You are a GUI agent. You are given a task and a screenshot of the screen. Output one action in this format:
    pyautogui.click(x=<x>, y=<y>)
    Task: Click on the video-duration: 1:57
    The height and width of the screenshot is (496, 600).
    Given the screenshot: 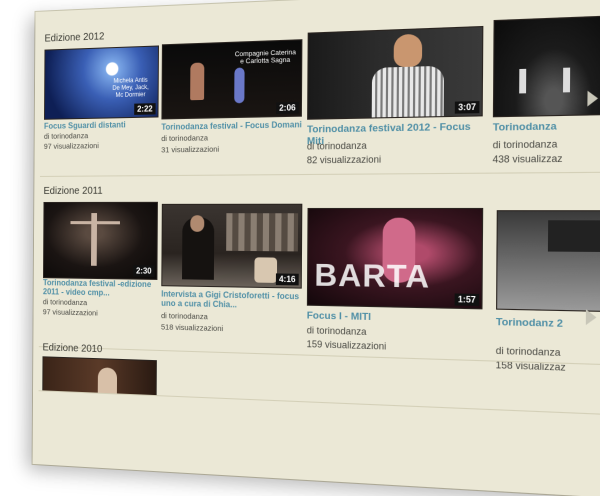 What is the action you would take?
    pyautogui.click(x=467, y=300)
    